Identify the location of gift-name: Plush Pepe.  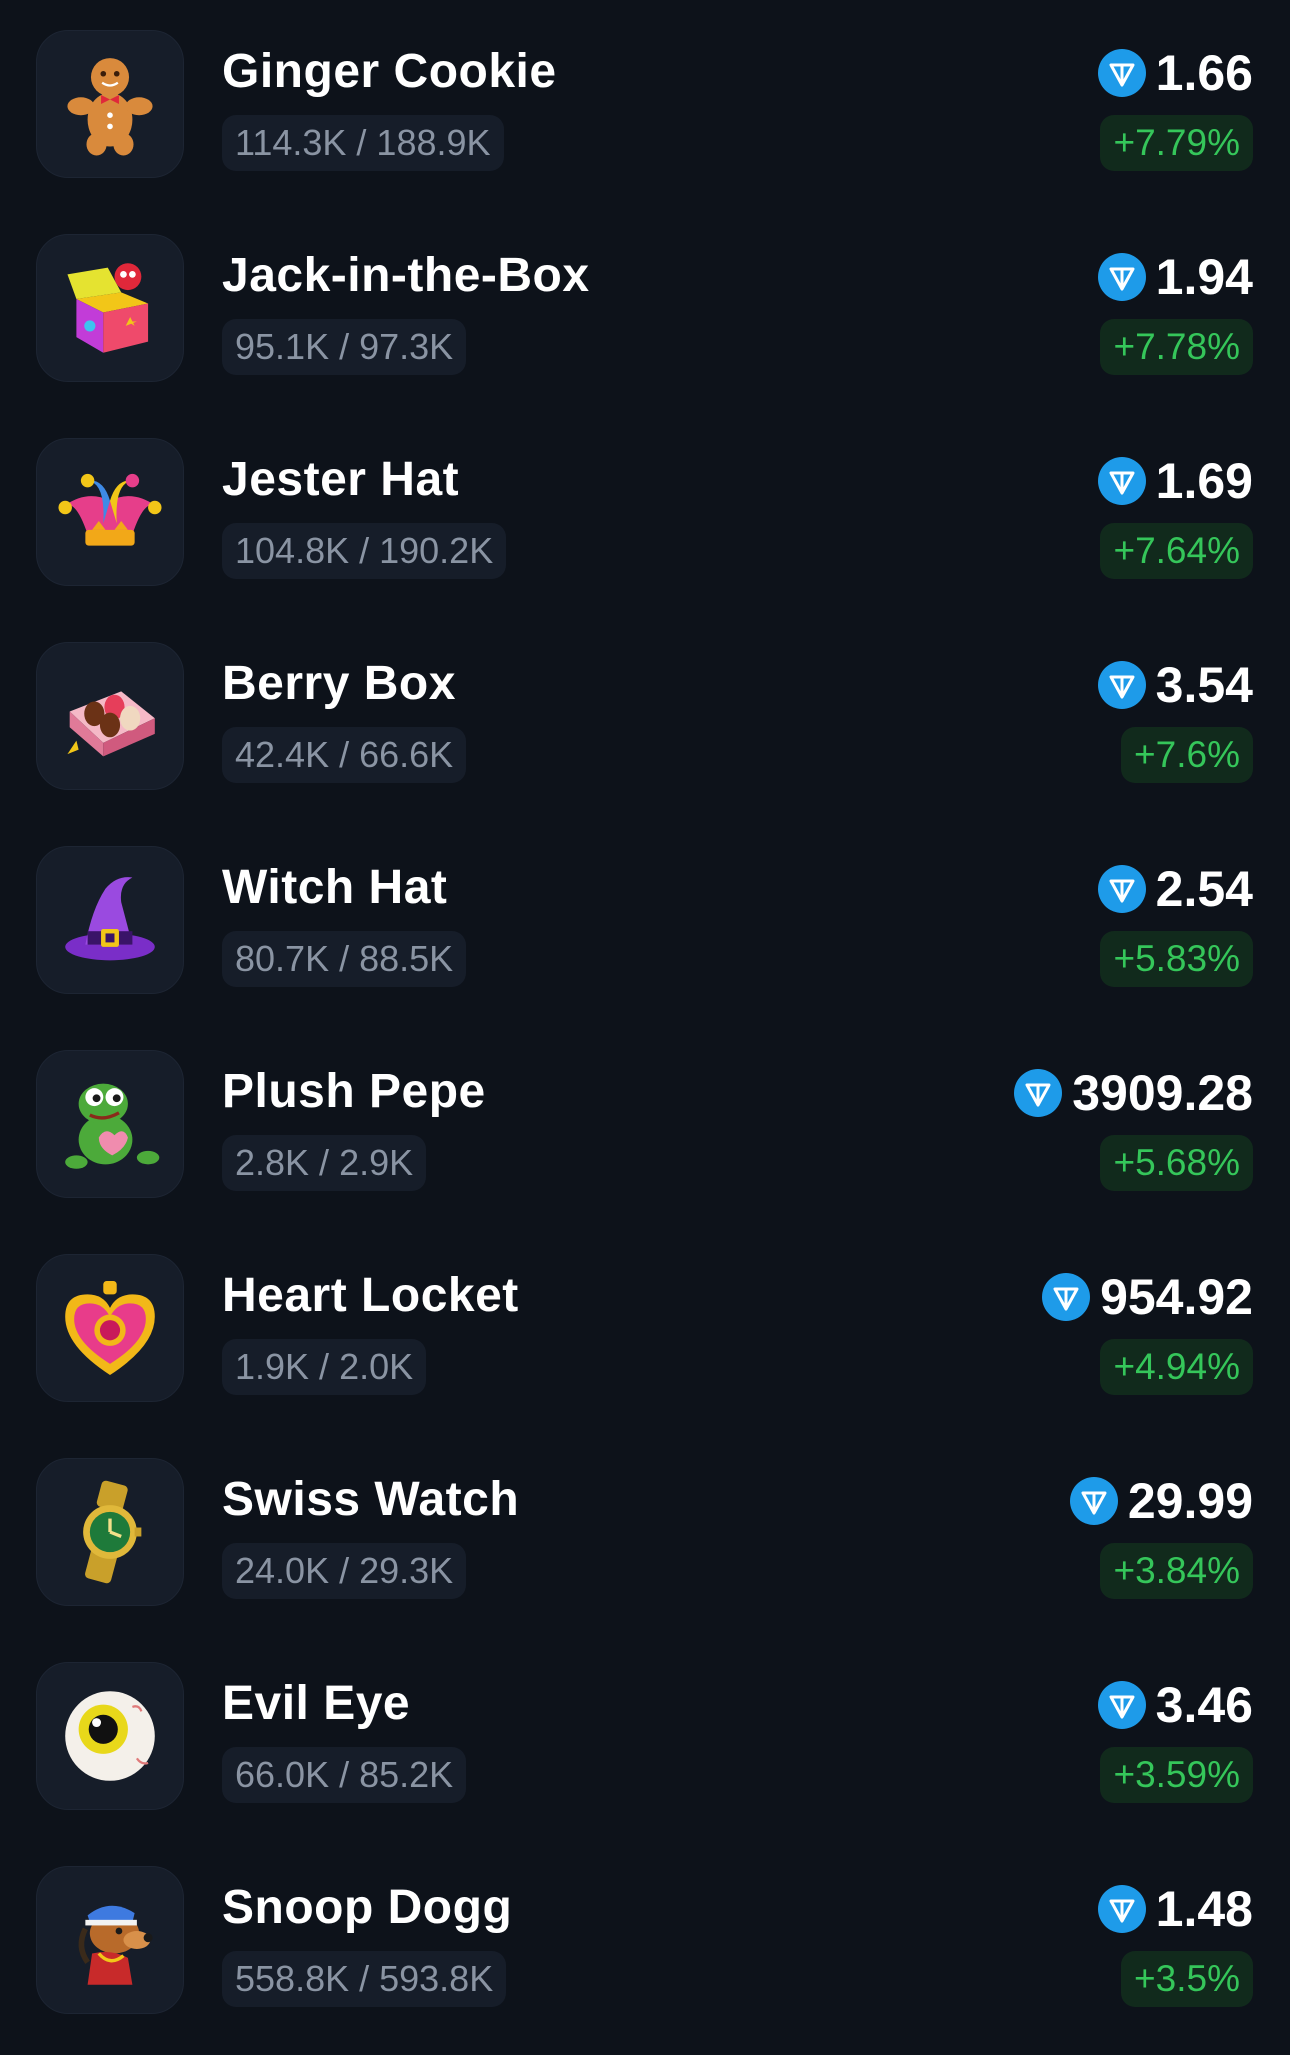
(354, 1091).